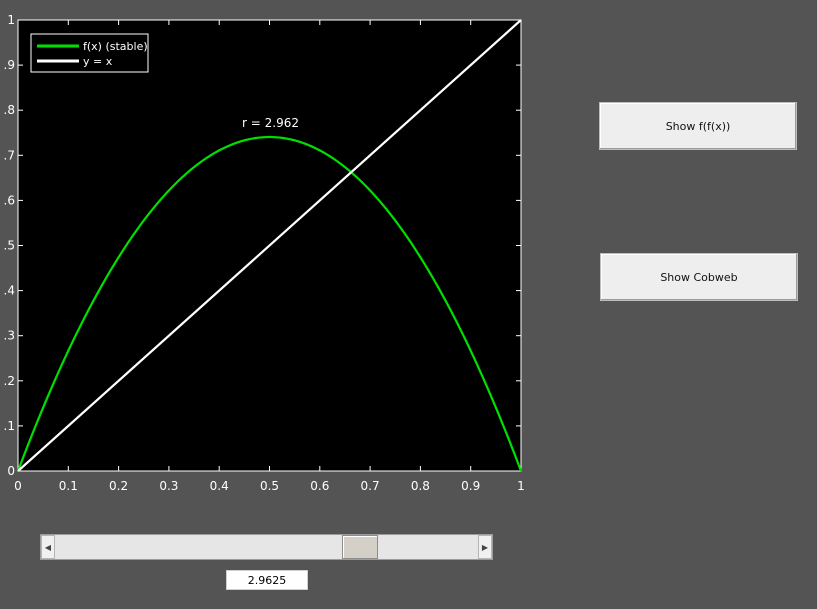 The width and height of the screenshot is (817, 609). I want to click on r-slider: ◀ ▶, so click(266, 547).